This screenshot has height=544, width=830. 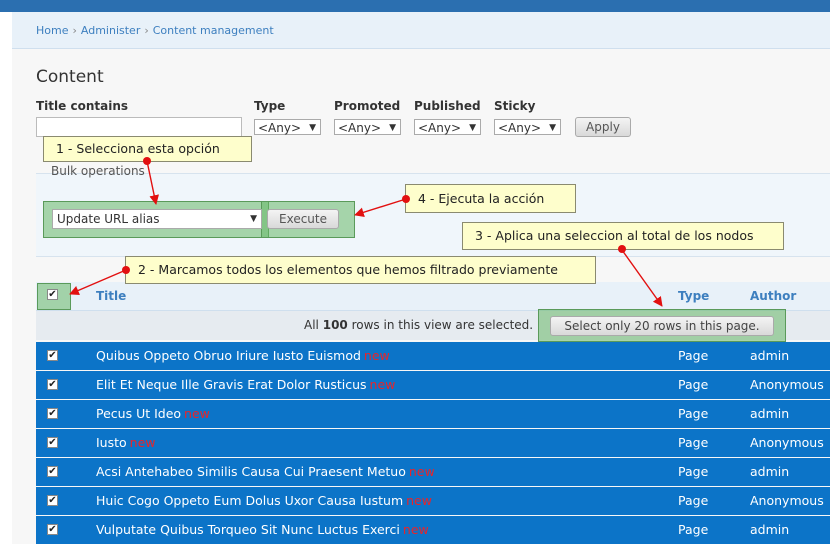 I want to click on select-page-rows-button: Select only 20 rows in this page., so click(x=662, y=326).